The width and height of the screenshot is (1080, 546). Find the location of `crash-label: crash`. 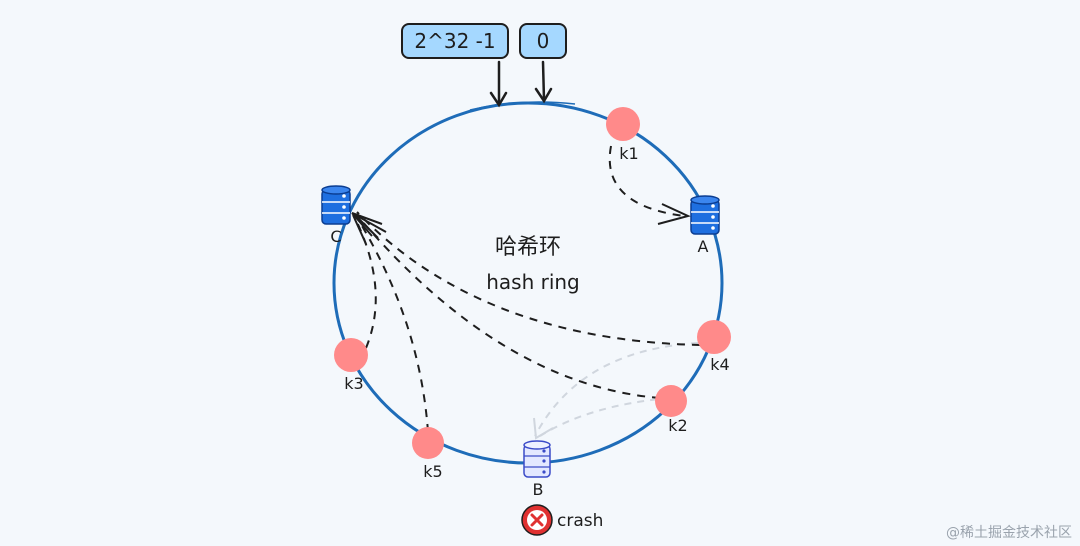

crash-label: crash is located at coordinates (580, 521).